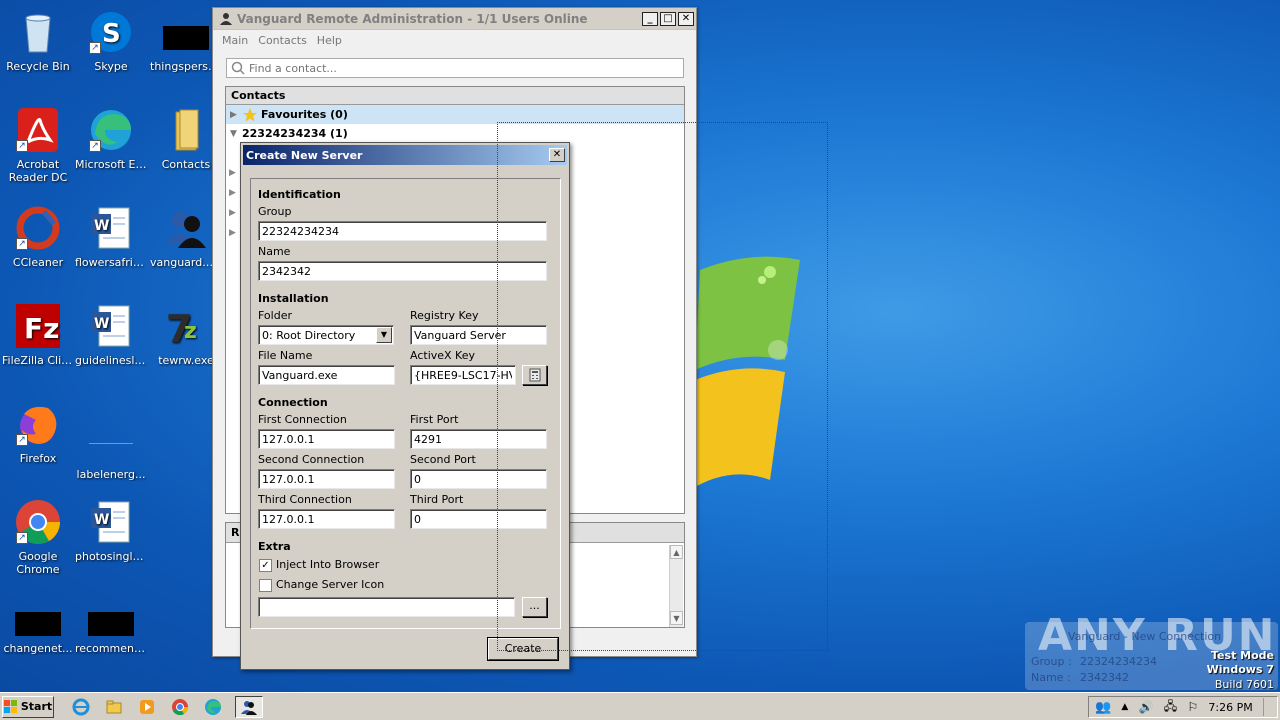 The height and width of the screenshot is (720, 1280). I want to click on taskbar-vanguard, so click(249, 706).